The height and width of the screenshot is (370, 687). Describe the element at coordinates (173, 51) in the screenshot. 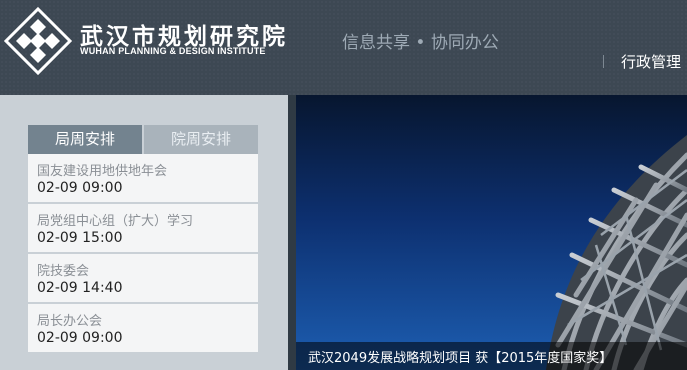

I see `org-name-en: WUHAN PLANNING & DESIGN INSTITUTE` at that location.